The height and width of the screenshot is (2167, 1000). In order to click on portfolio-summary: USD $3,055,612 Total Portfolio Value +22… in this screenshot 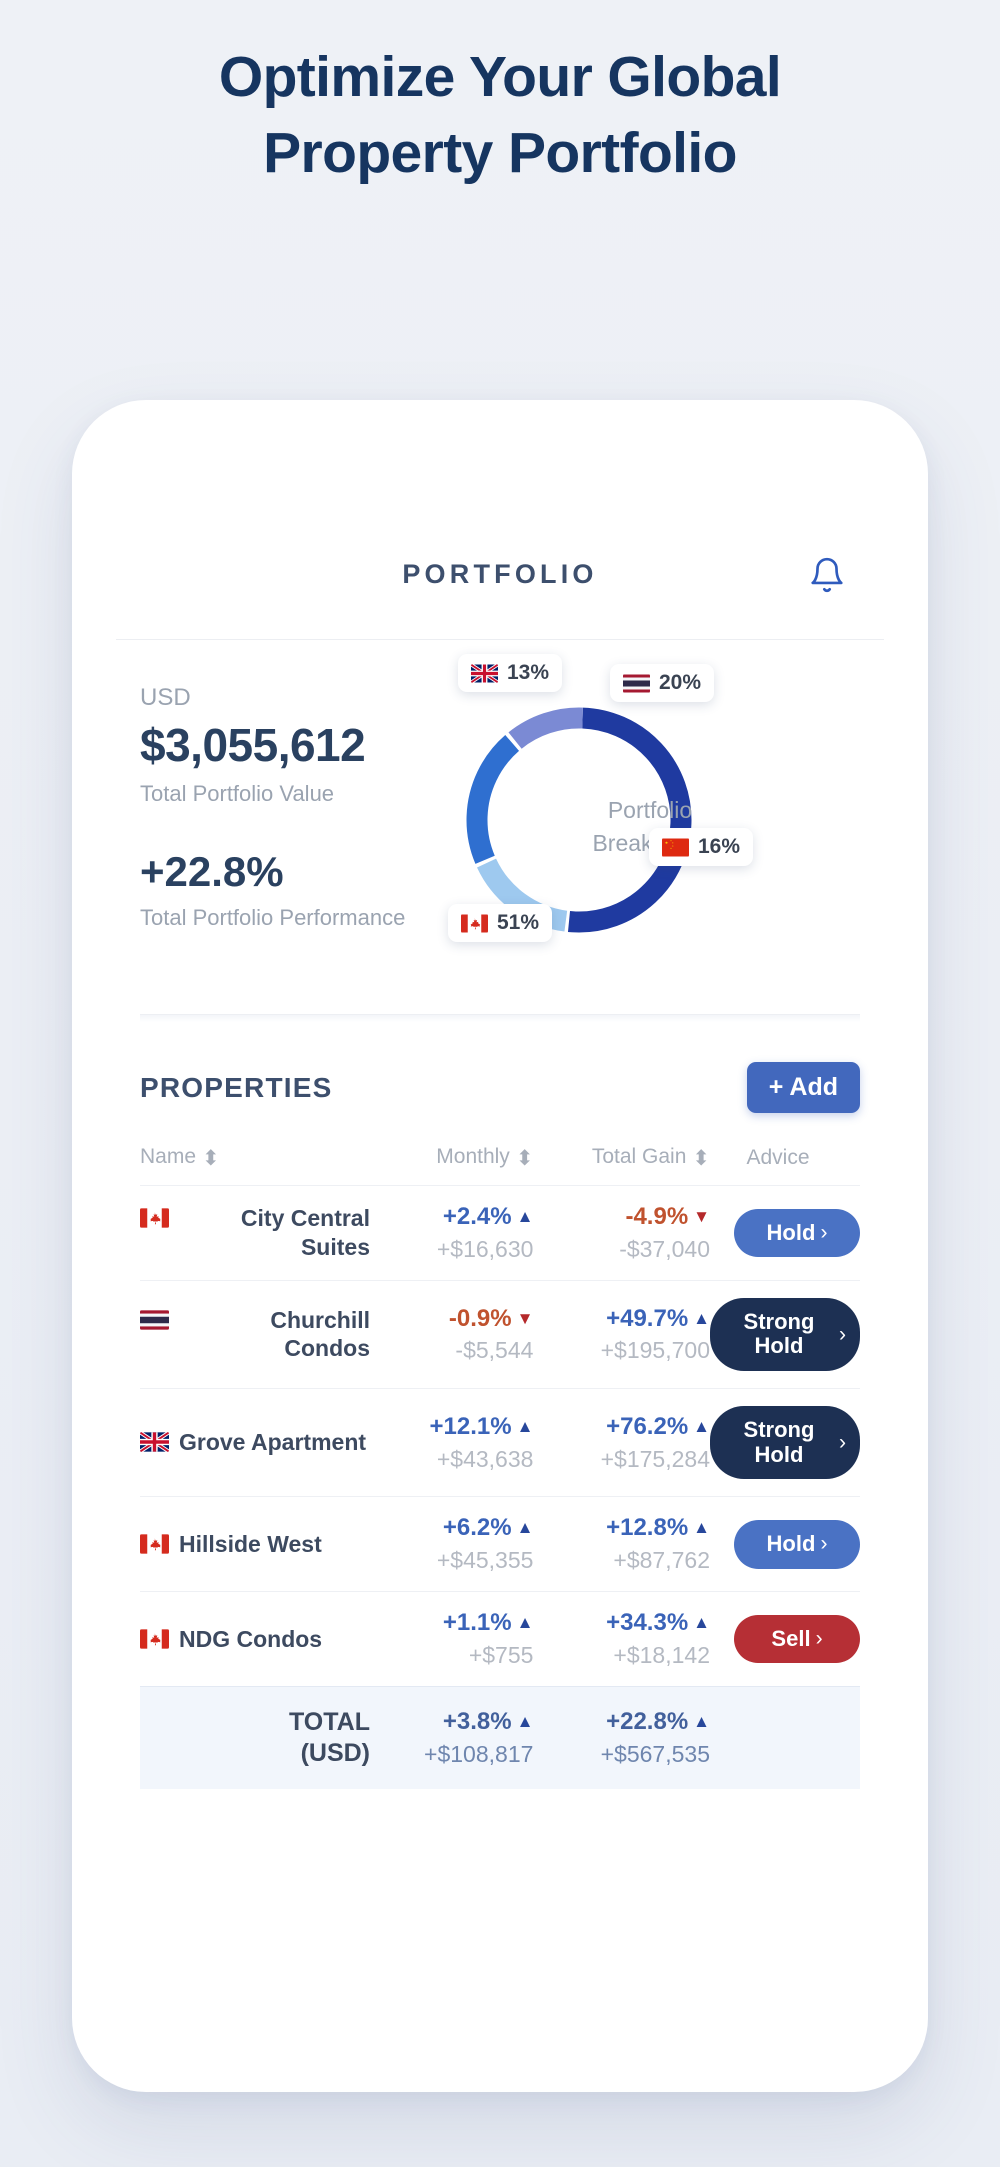, I will do `click(500, 818)`.